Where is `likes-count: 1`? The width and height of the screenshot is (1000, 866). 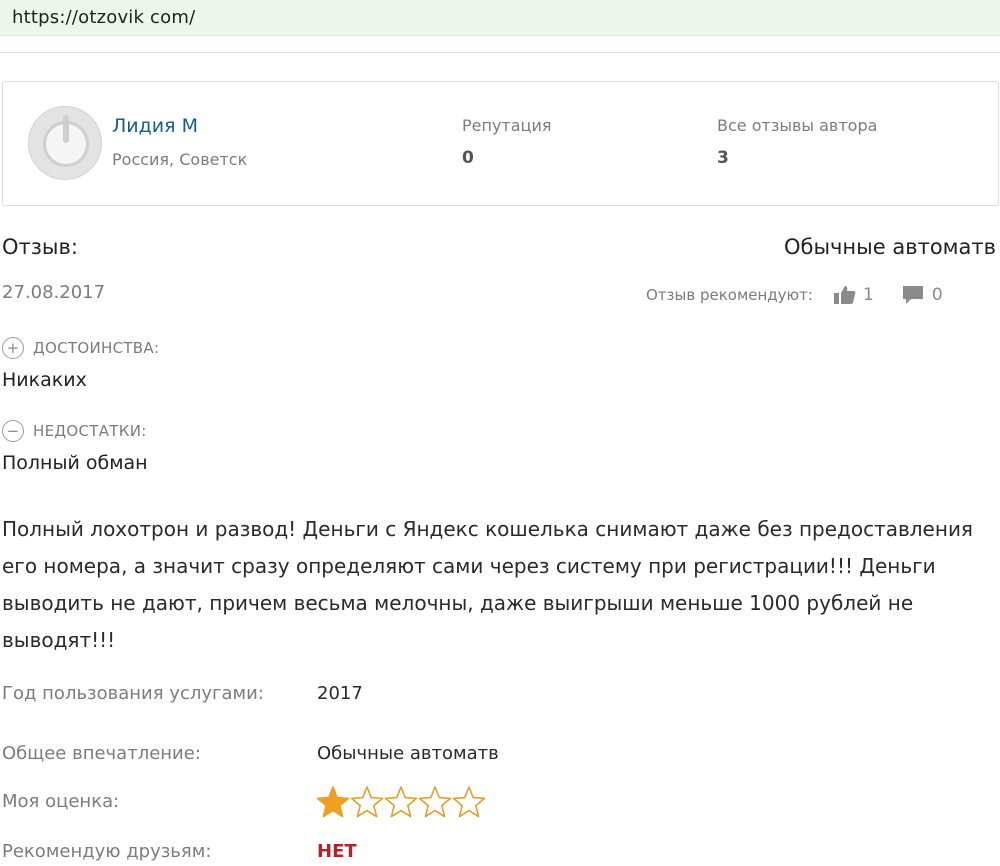
likes-count: 1 is located at coordinates (868, 295).